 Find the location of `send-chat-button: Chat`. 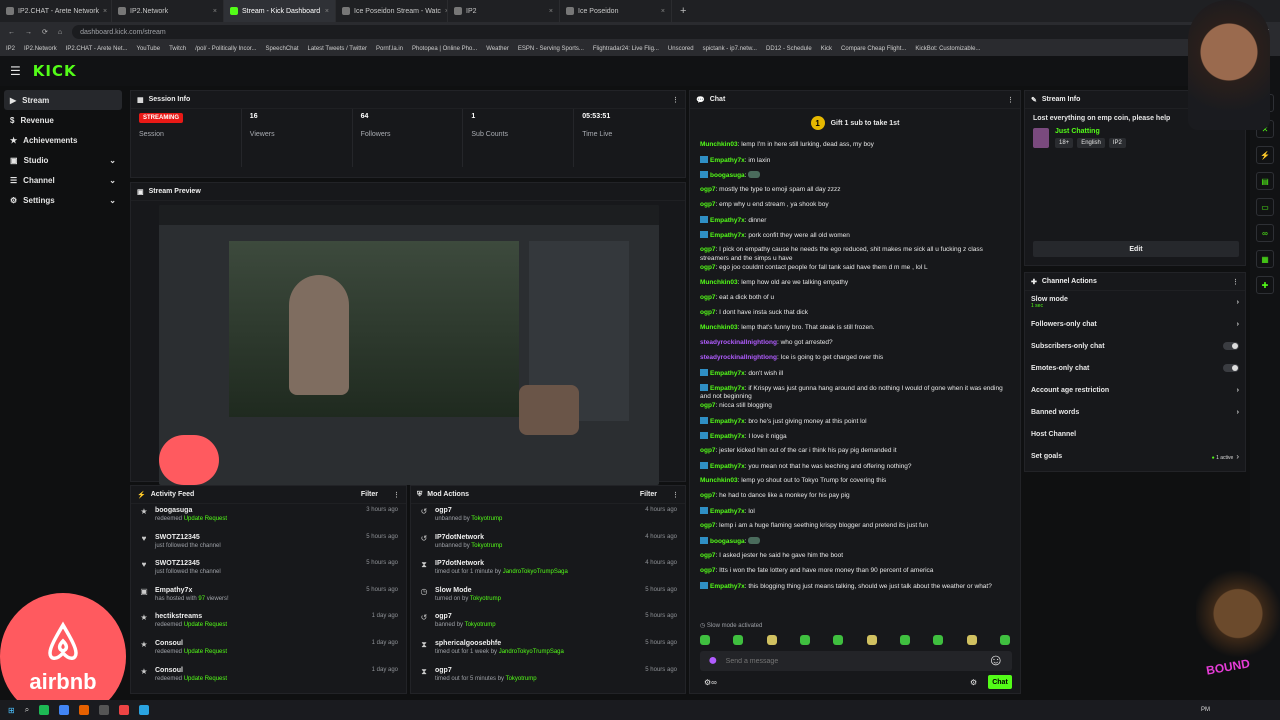

send-chat-button: Chat is located at coordinates (1000, 682).